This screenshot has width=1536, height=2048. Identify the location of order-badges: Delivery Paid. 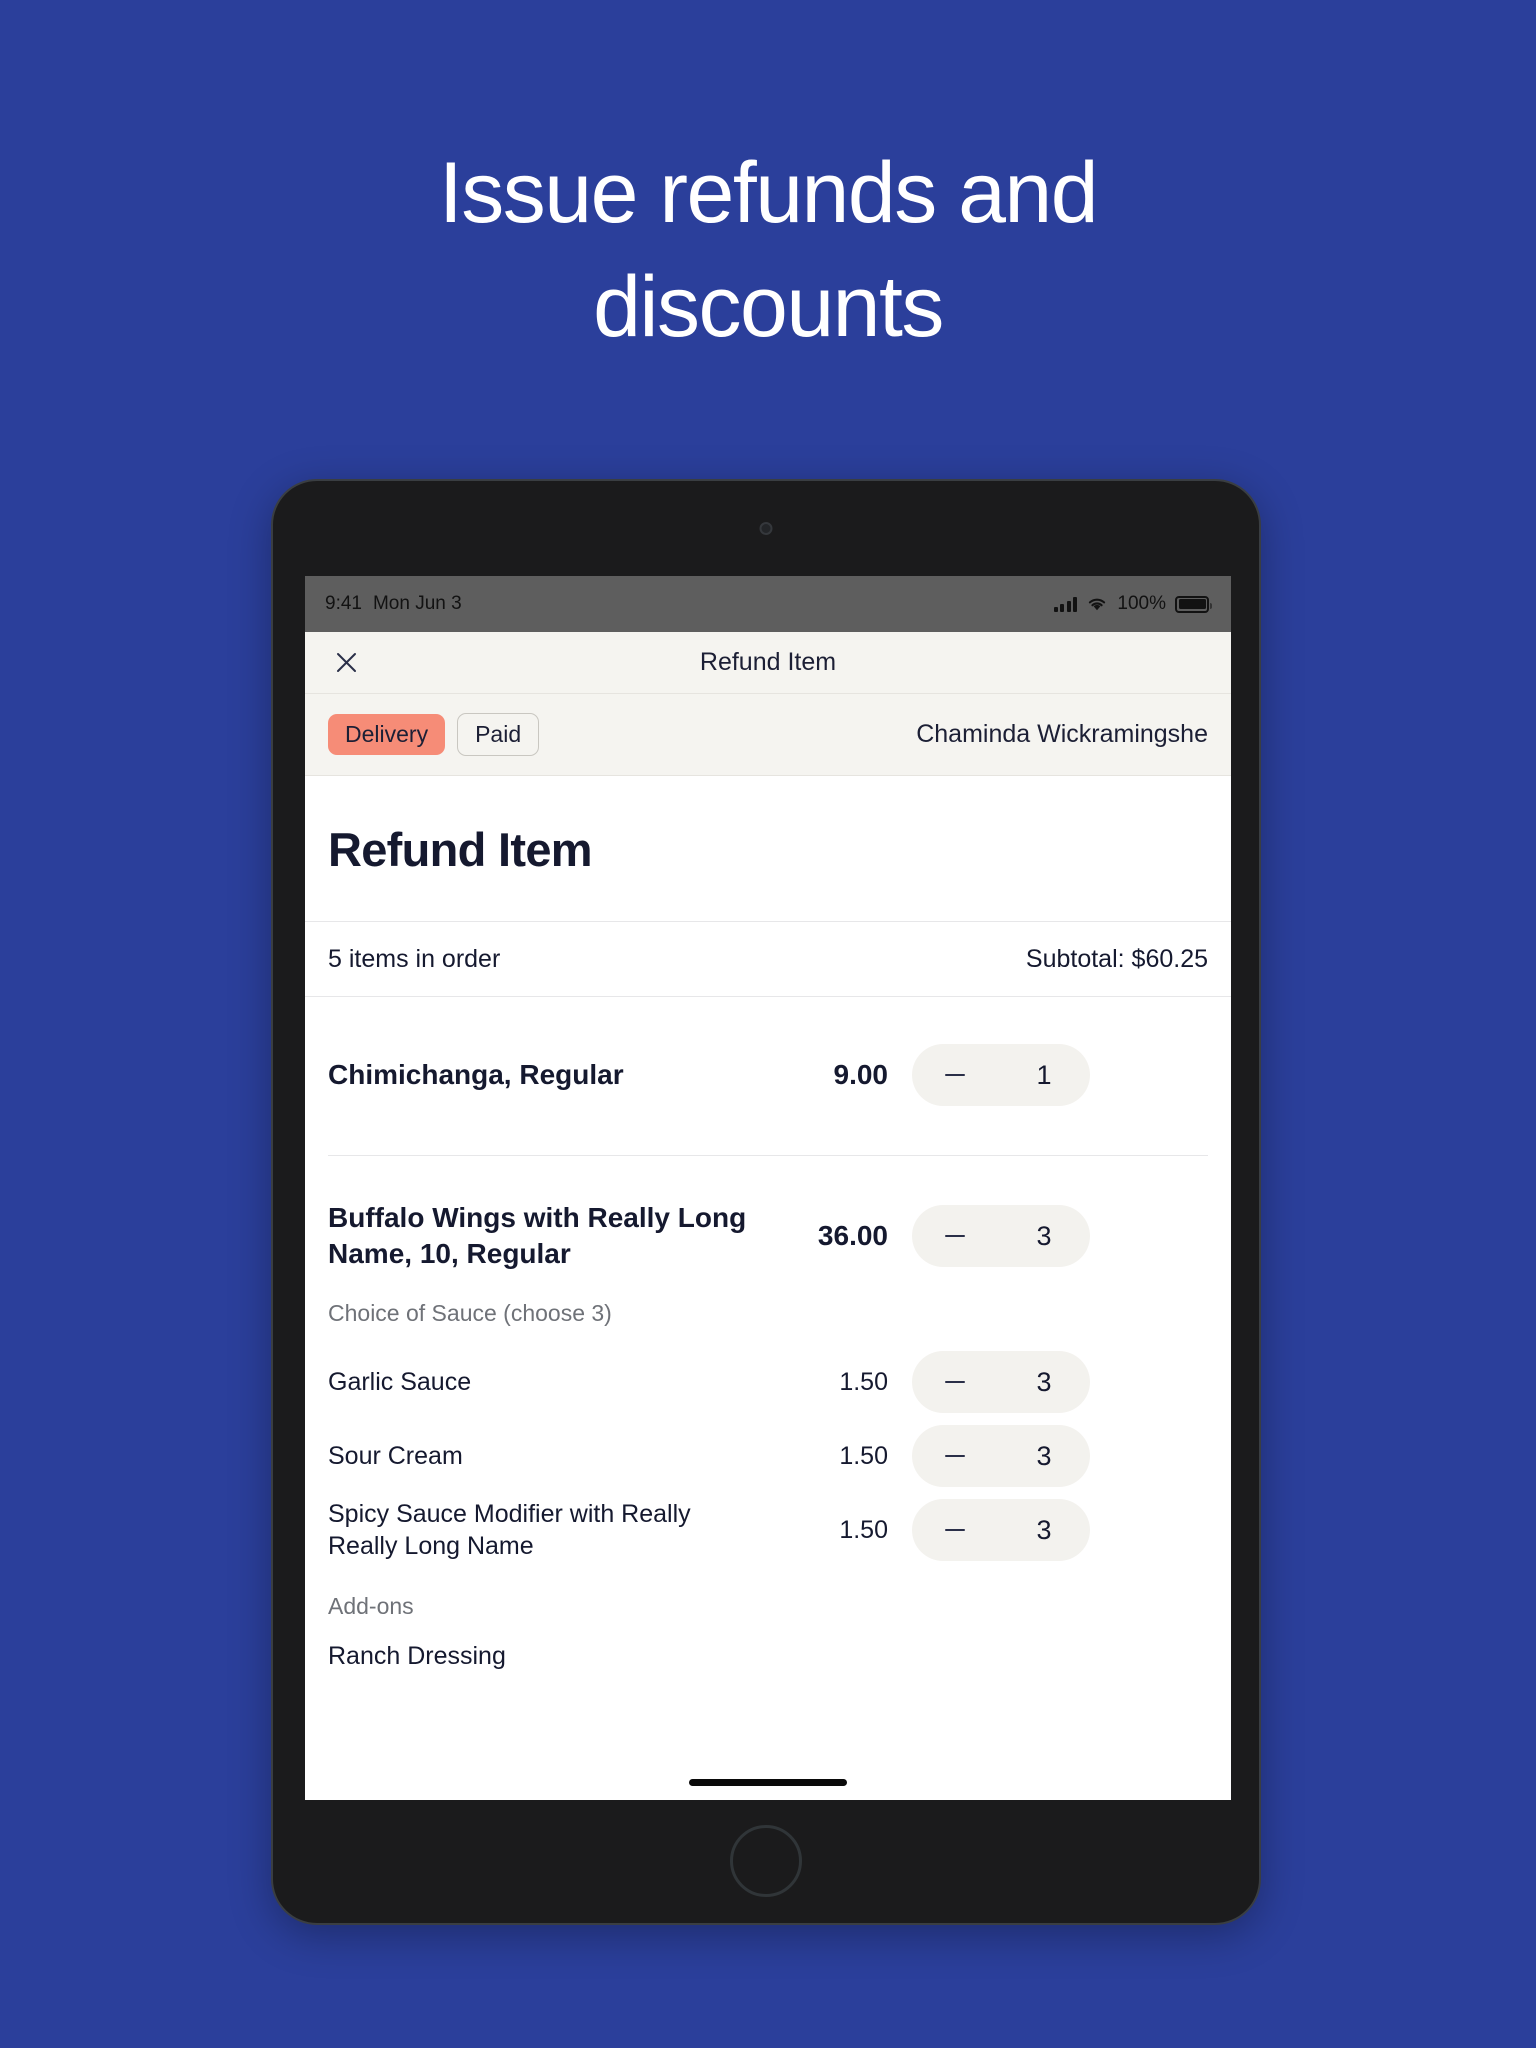
(434, 734).